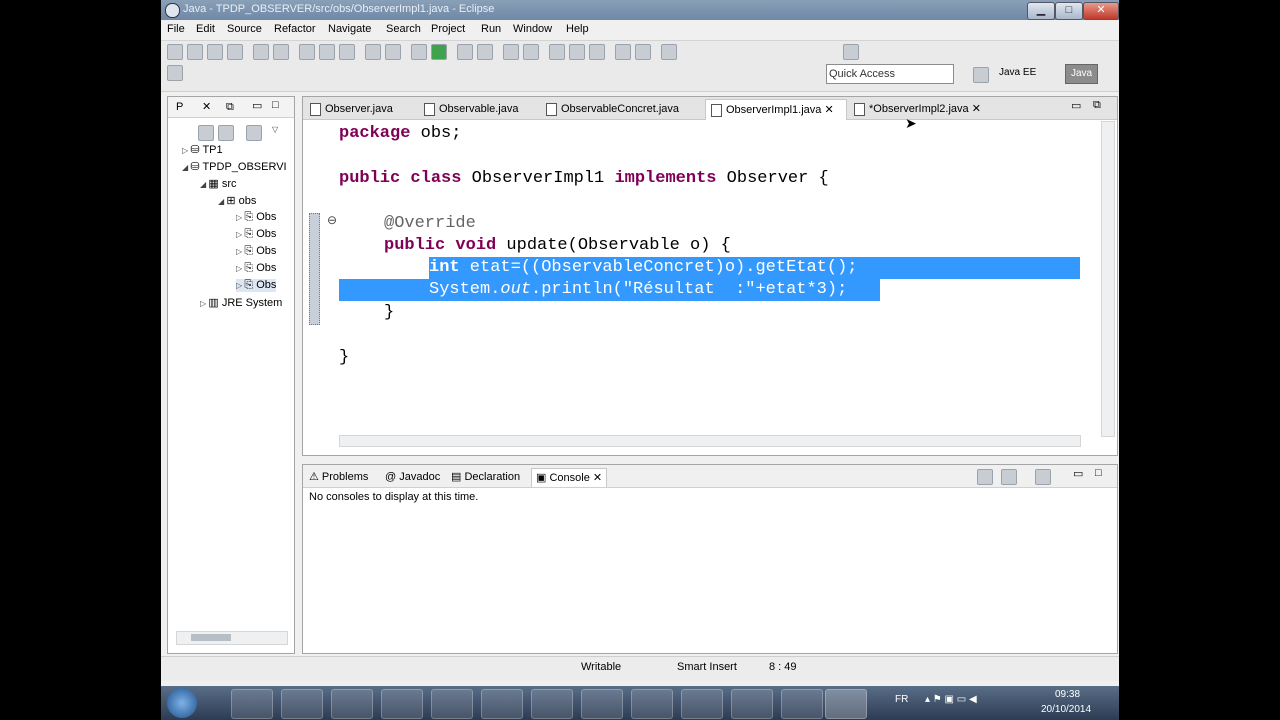  I want to click on search-icon, so click(393, 52).